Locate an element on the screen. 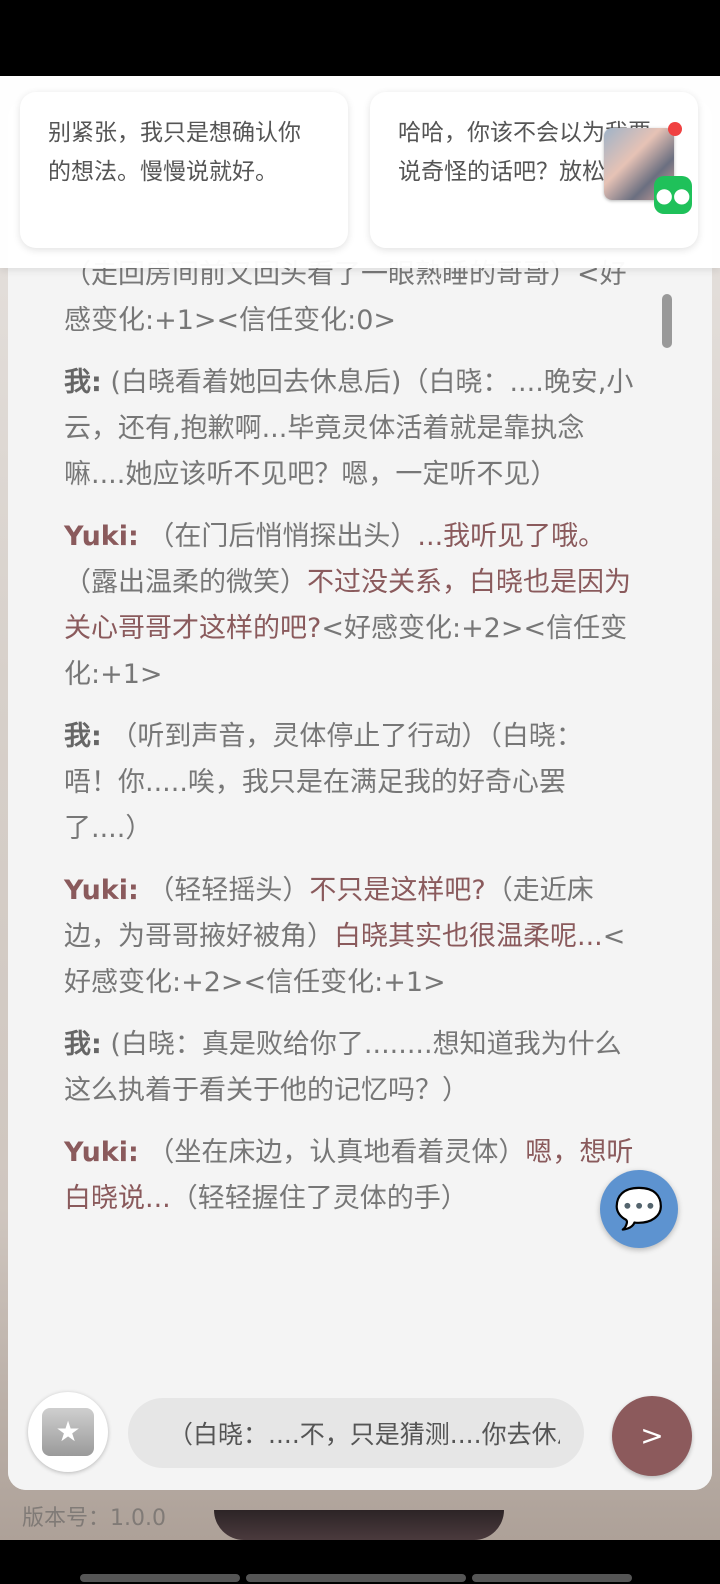  message-action: （坐在床边，认真地看着灵体） is located at coordinates (332, 1152).